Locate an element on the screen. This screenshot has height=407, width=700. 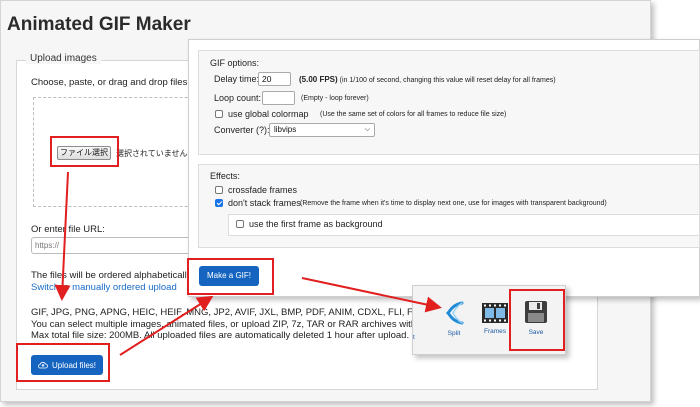
toolbar-partial-label: t is located at coordinates (414, 337).